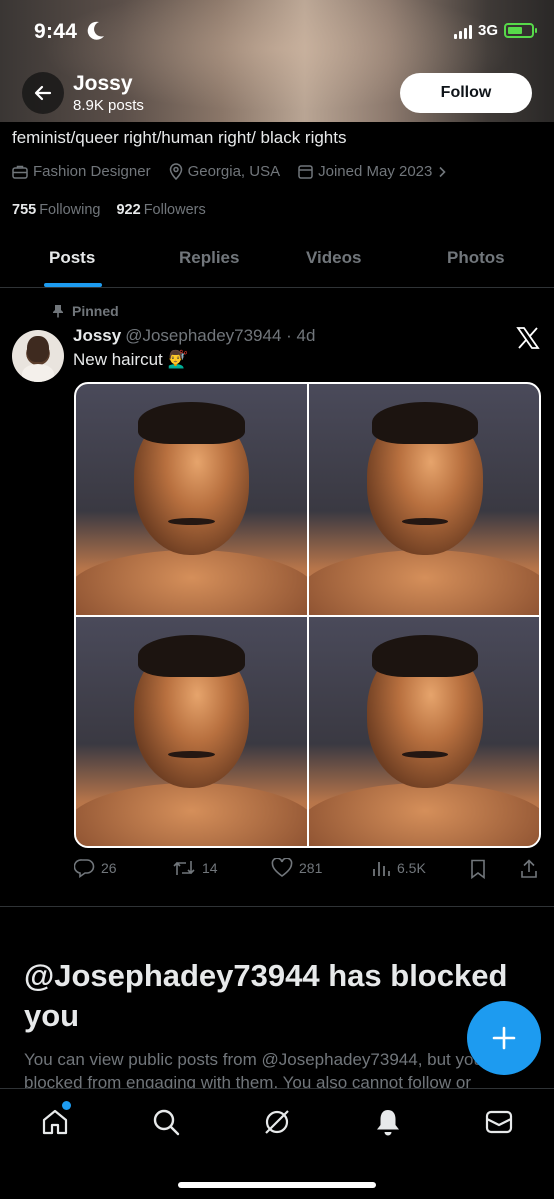 This screenshot has height=1199, width=554. I want to click on battery-icon, so click(520, 30).